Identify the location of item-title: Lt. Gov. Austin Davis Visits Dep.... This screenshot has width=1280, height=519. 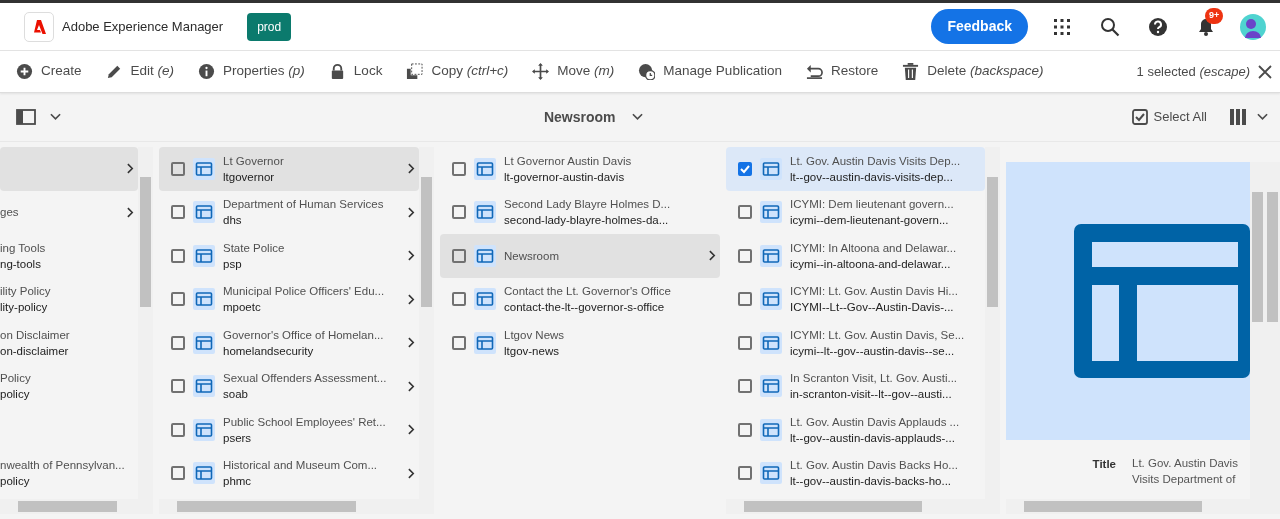
(876, 161).